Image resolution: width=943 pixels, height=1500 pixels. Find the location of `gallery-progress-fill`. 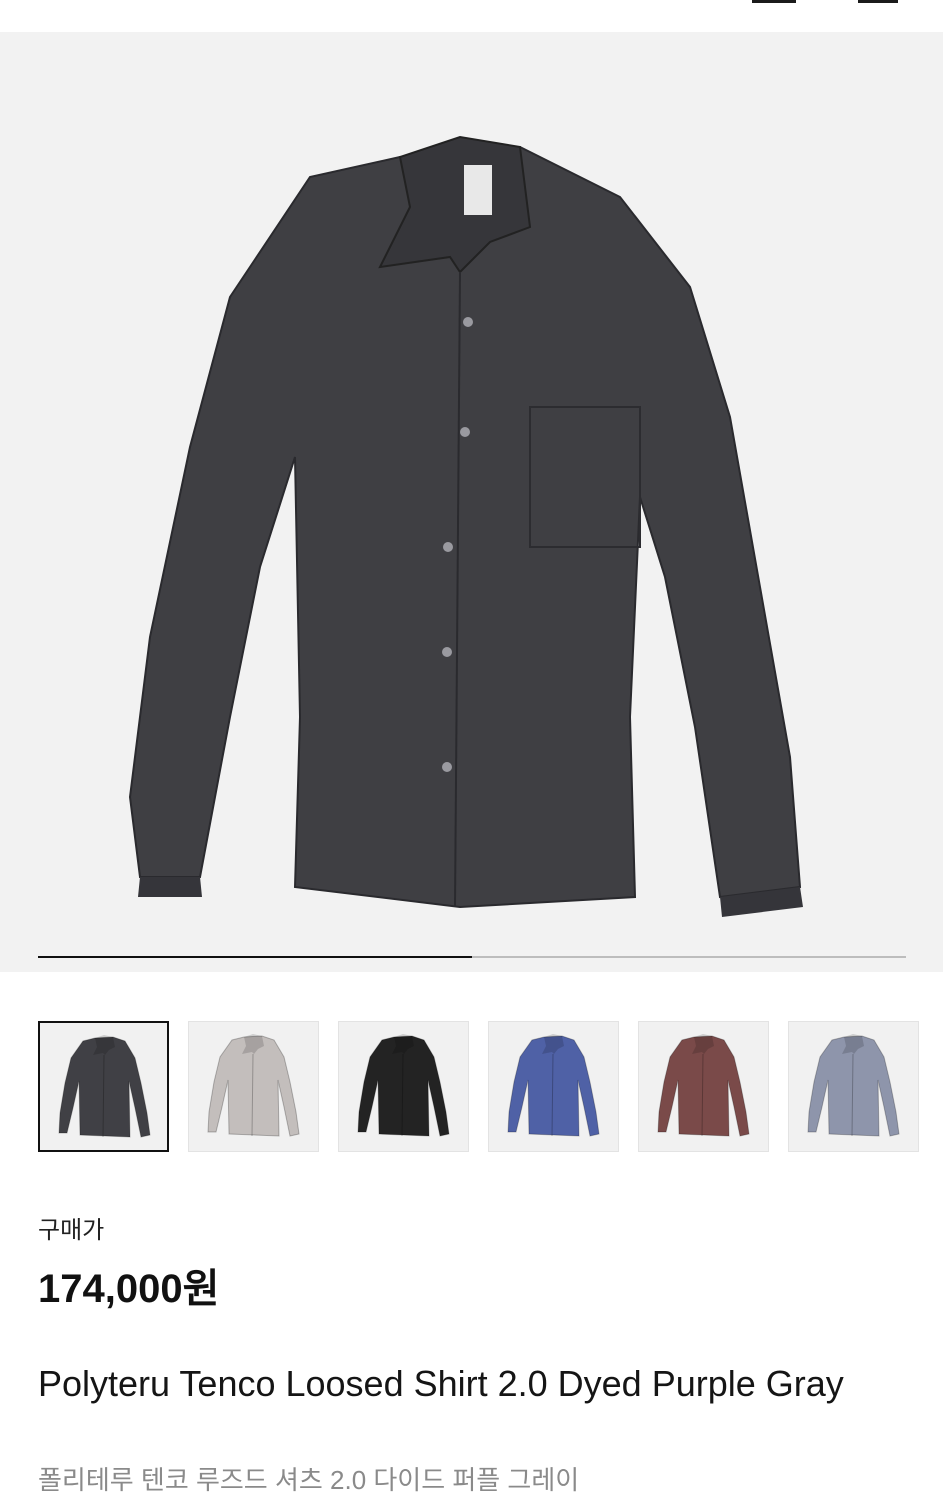

gallery-progress-fill is located at coordinates (255, 957).